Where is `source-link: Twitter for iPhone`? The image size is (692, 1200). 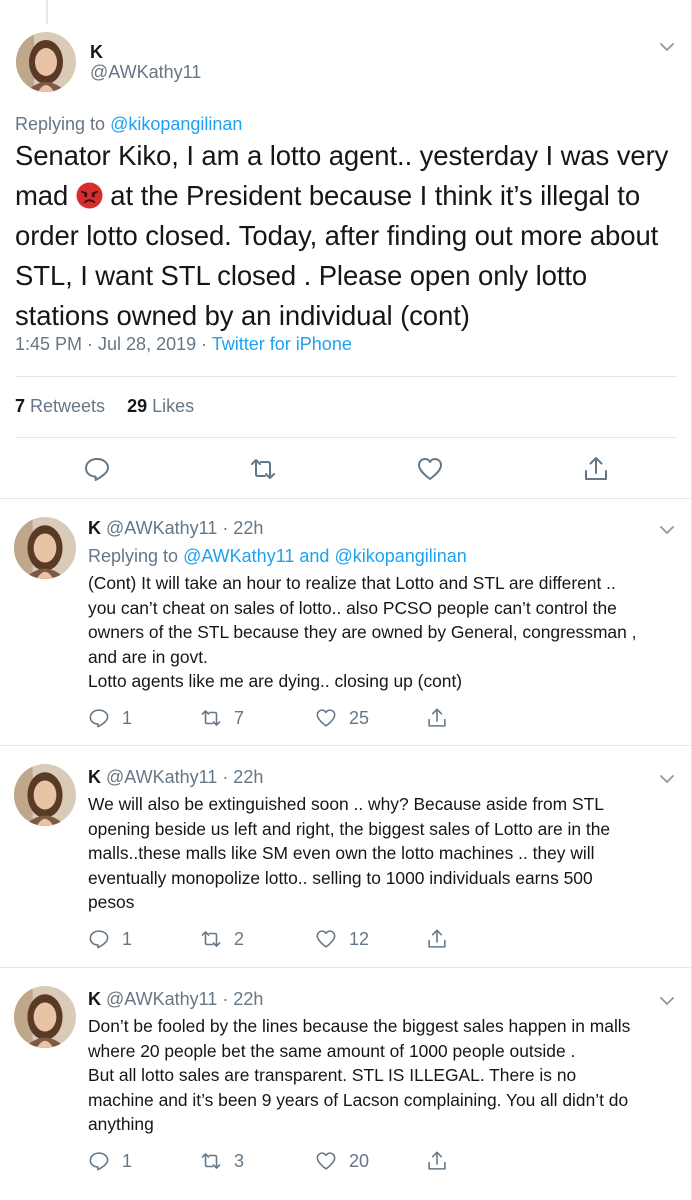 source-link: Twitter for iPhone is located at coordinates (282, 344).